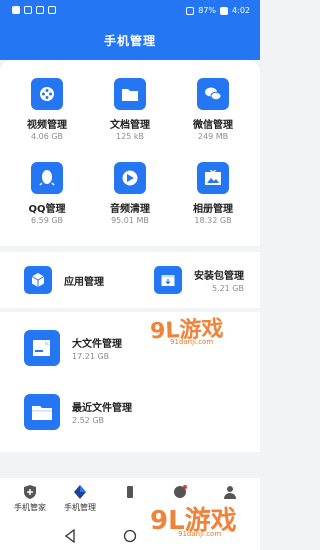 This screenshot has height=550, width=320. I want to click on tile-audio: 音频清理 95.01 MB, so click(130, 193).